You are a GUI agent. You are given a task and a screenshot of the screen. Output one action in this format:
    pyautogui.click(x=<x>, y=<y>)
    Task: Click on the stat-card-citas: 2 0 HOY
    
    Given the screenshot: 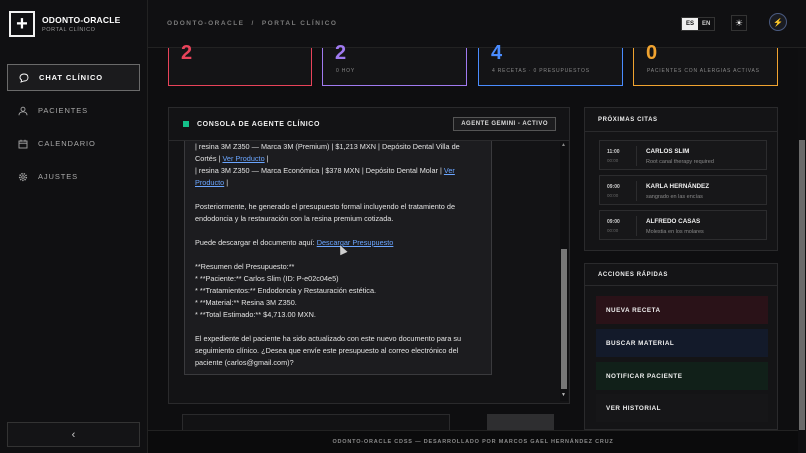 What is the action you would take?
    pyautogui.click(x=394, y=64)
    